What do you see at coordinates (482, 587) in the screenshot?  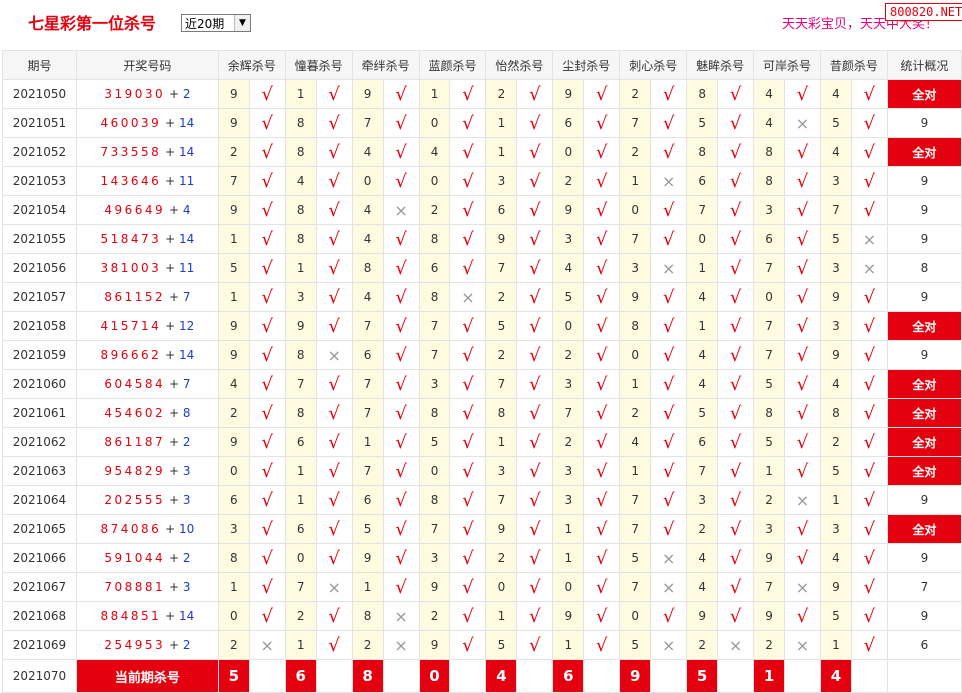 I see `table-row: 2021067 708881 + 3 1 √ 7 × 1 √ 9 √ 0 √ 0 √ 7 × 4 √ 7 × 9 √ 7` at bounding box center [482, 587].